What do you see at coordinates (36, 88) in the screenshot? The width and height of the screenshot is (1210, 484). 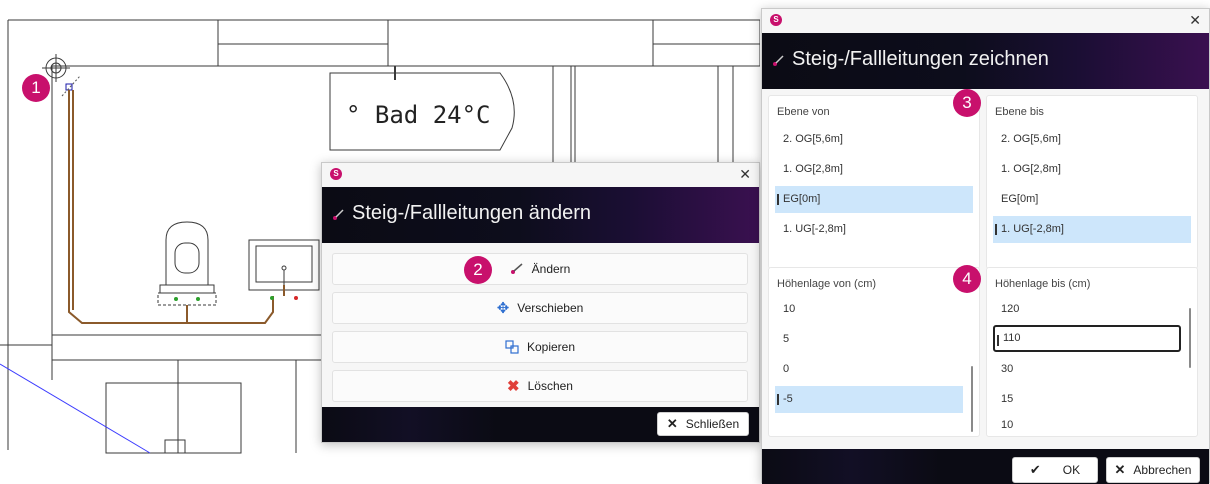 I see `step-badge-1: 1` at bounding box center [36, 88].